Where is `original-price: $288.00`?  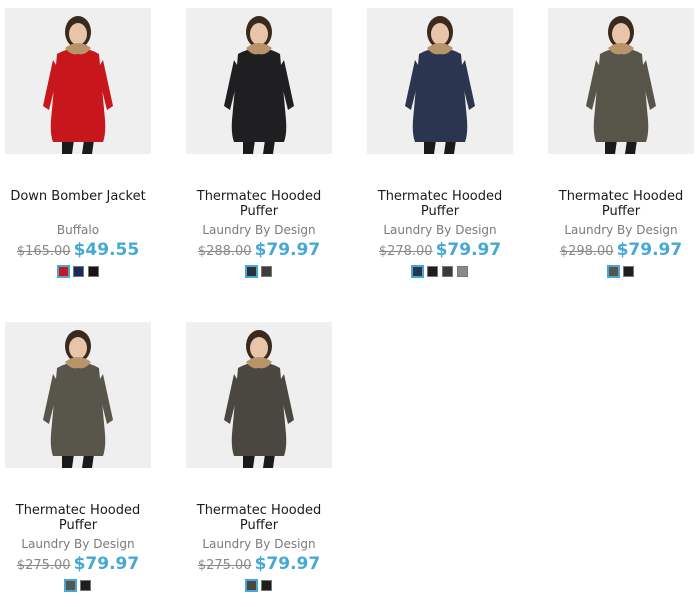 original-price: $288.00 is located at coordinates (224, 251).